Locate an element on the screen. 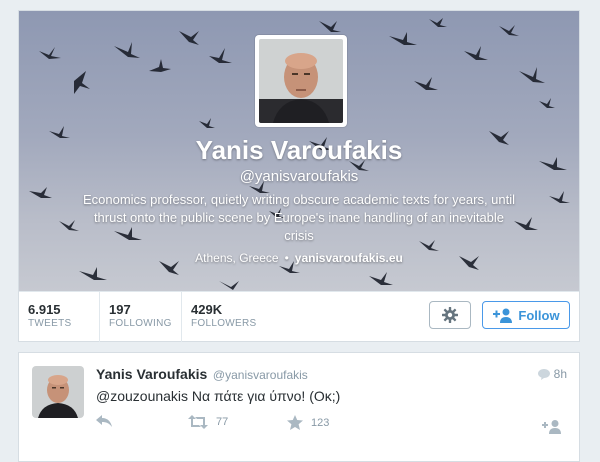 This screenshot has width=600, height=462. stat-tweets-value: 6.915 is located at coordinates (44, 309).